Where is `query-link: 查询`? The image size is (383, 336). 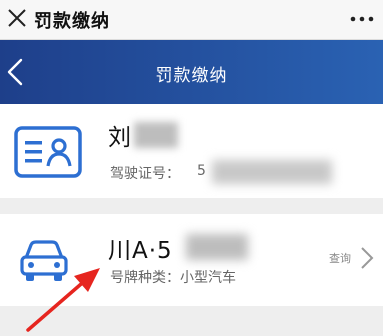 query-link: 查询 is located at coordinates (340, 258).